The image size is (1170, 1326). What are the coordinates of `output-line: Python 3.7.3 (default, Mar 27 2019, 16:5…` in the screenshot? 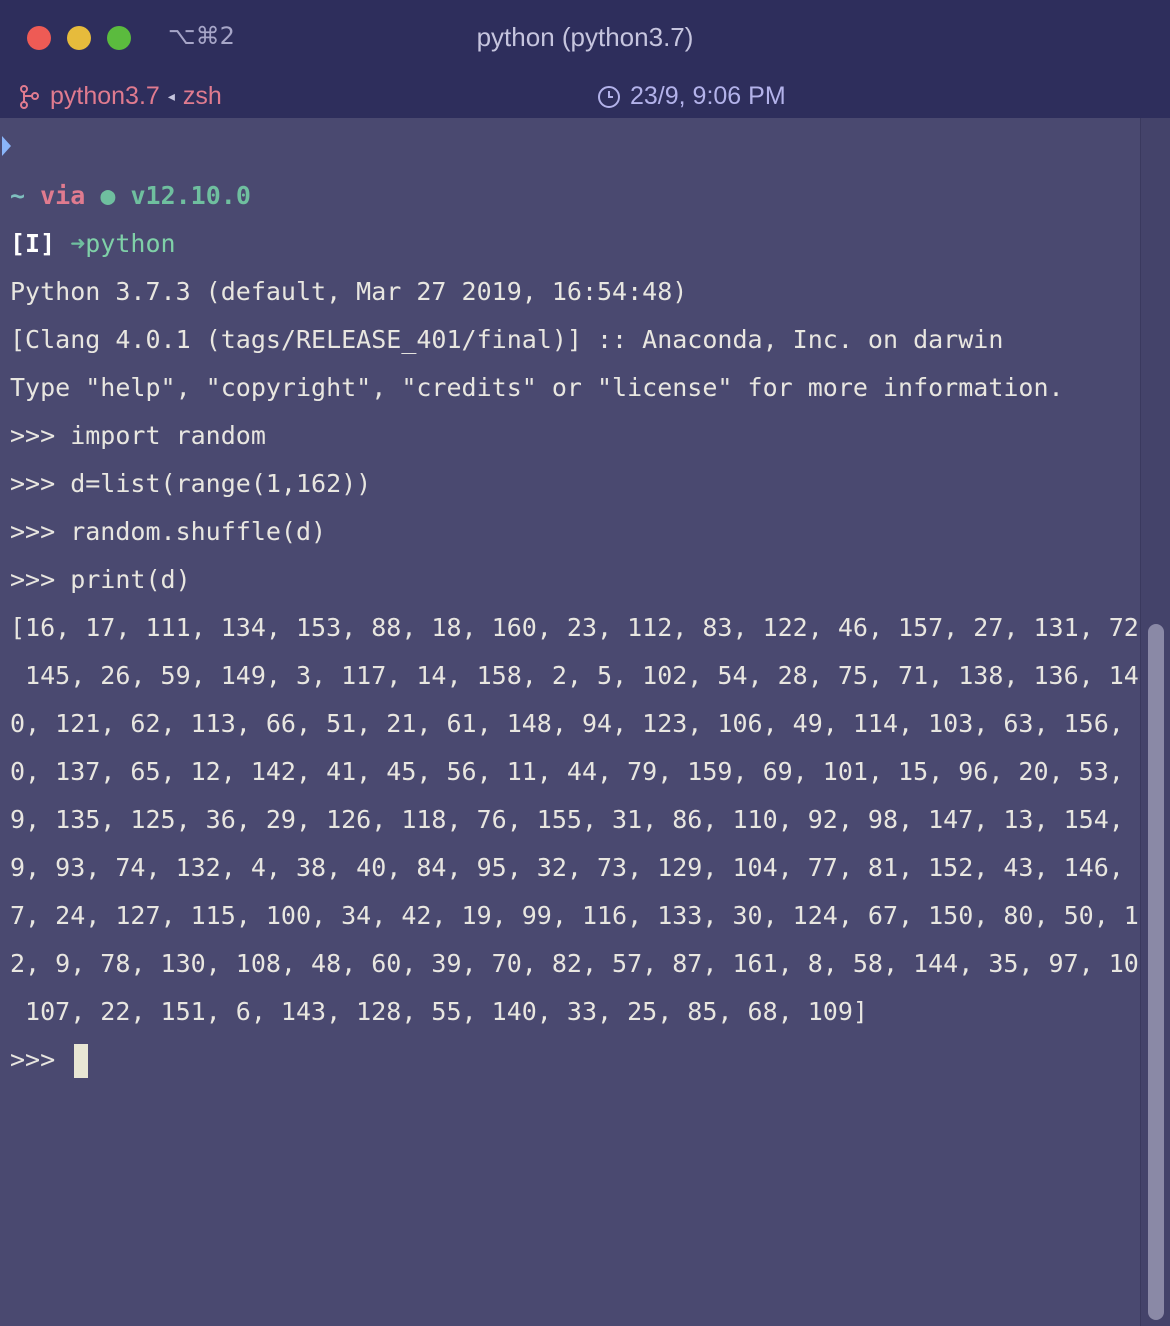 It's located at (349, 291).